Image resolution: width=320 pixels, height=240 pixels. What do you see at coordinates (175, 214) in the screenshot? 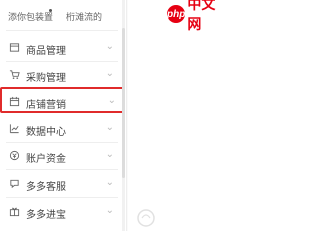
I see `watermark` at bounding box center [175, 214].